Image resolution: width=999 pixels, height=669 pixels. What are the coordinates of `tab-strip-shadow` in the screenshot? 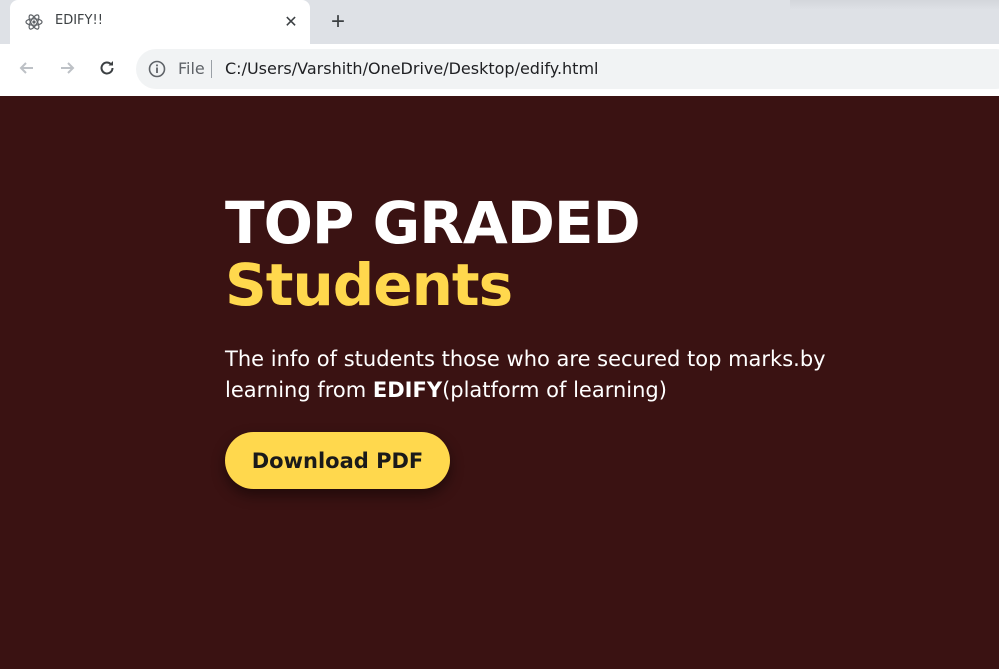 It's located at (894, 5).